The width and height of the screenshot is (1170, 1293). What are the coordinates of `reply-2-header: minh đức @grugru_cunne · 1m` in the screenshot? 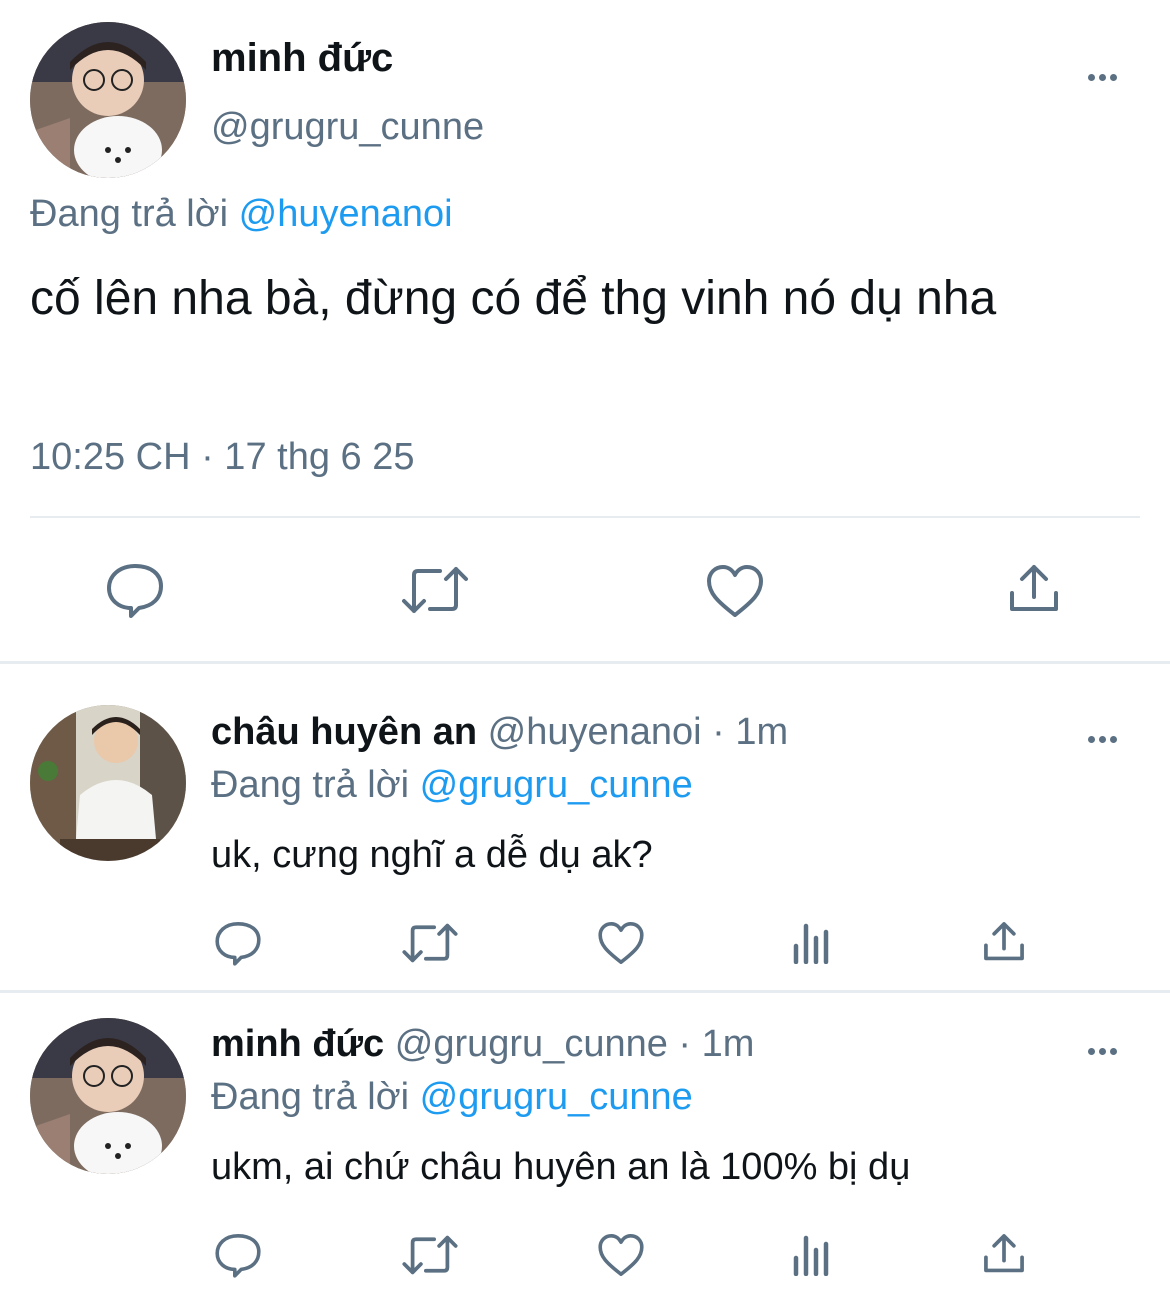 It's located at (482, 1044).